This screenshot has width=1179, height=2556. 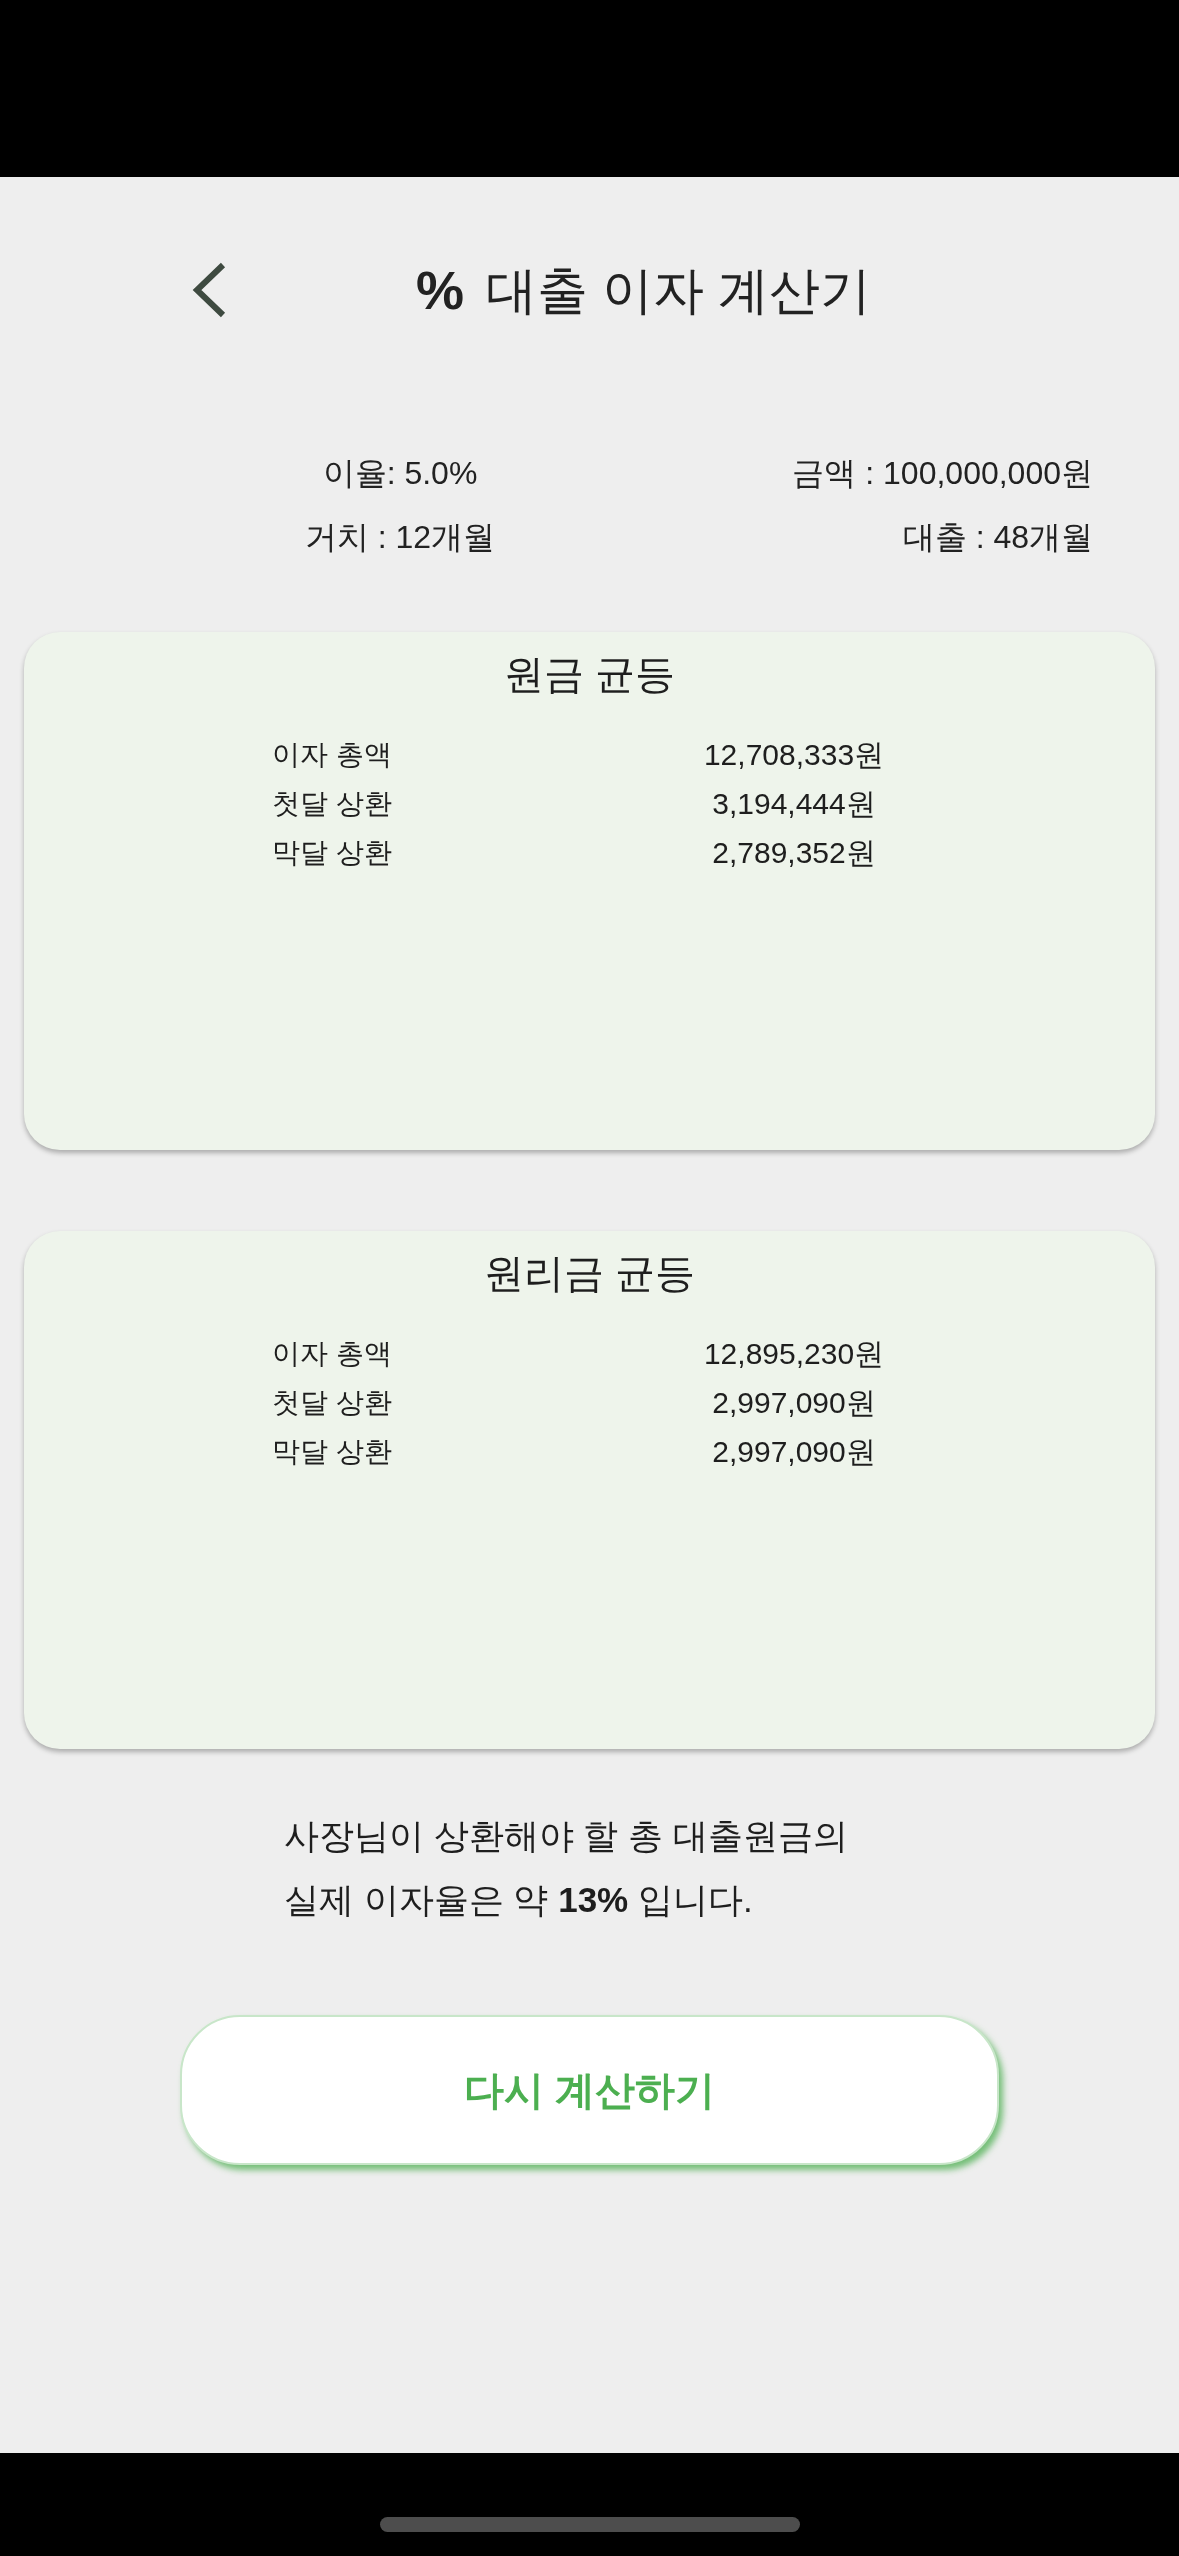 I want to click on loan-info-text: 금액 : 100,000,000원, so click(x=942, y=473).